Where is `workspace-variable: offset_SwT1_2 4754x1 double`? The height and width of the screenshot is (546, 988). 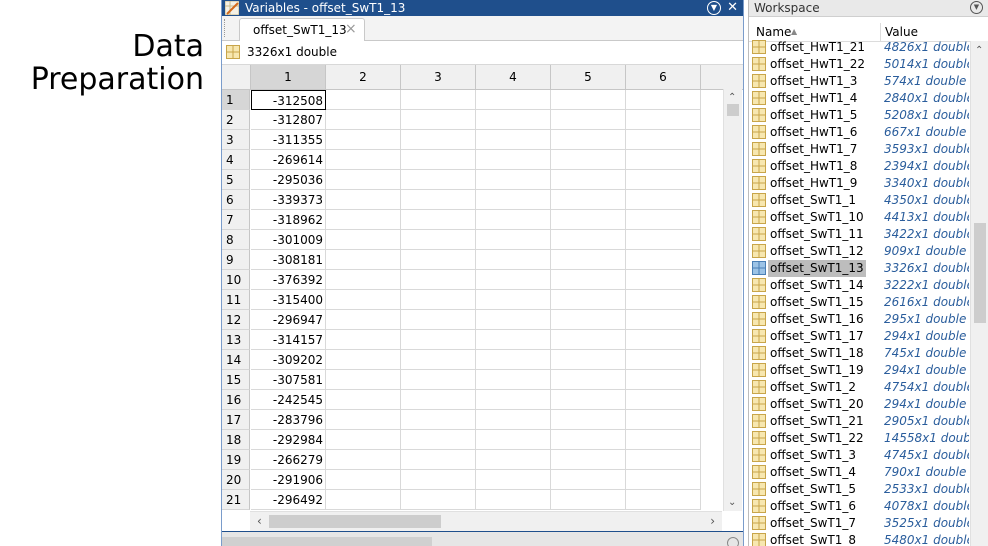 workspace-variable: offset_SwT1_2 4754x1 double is located at coordinates (859, 387).